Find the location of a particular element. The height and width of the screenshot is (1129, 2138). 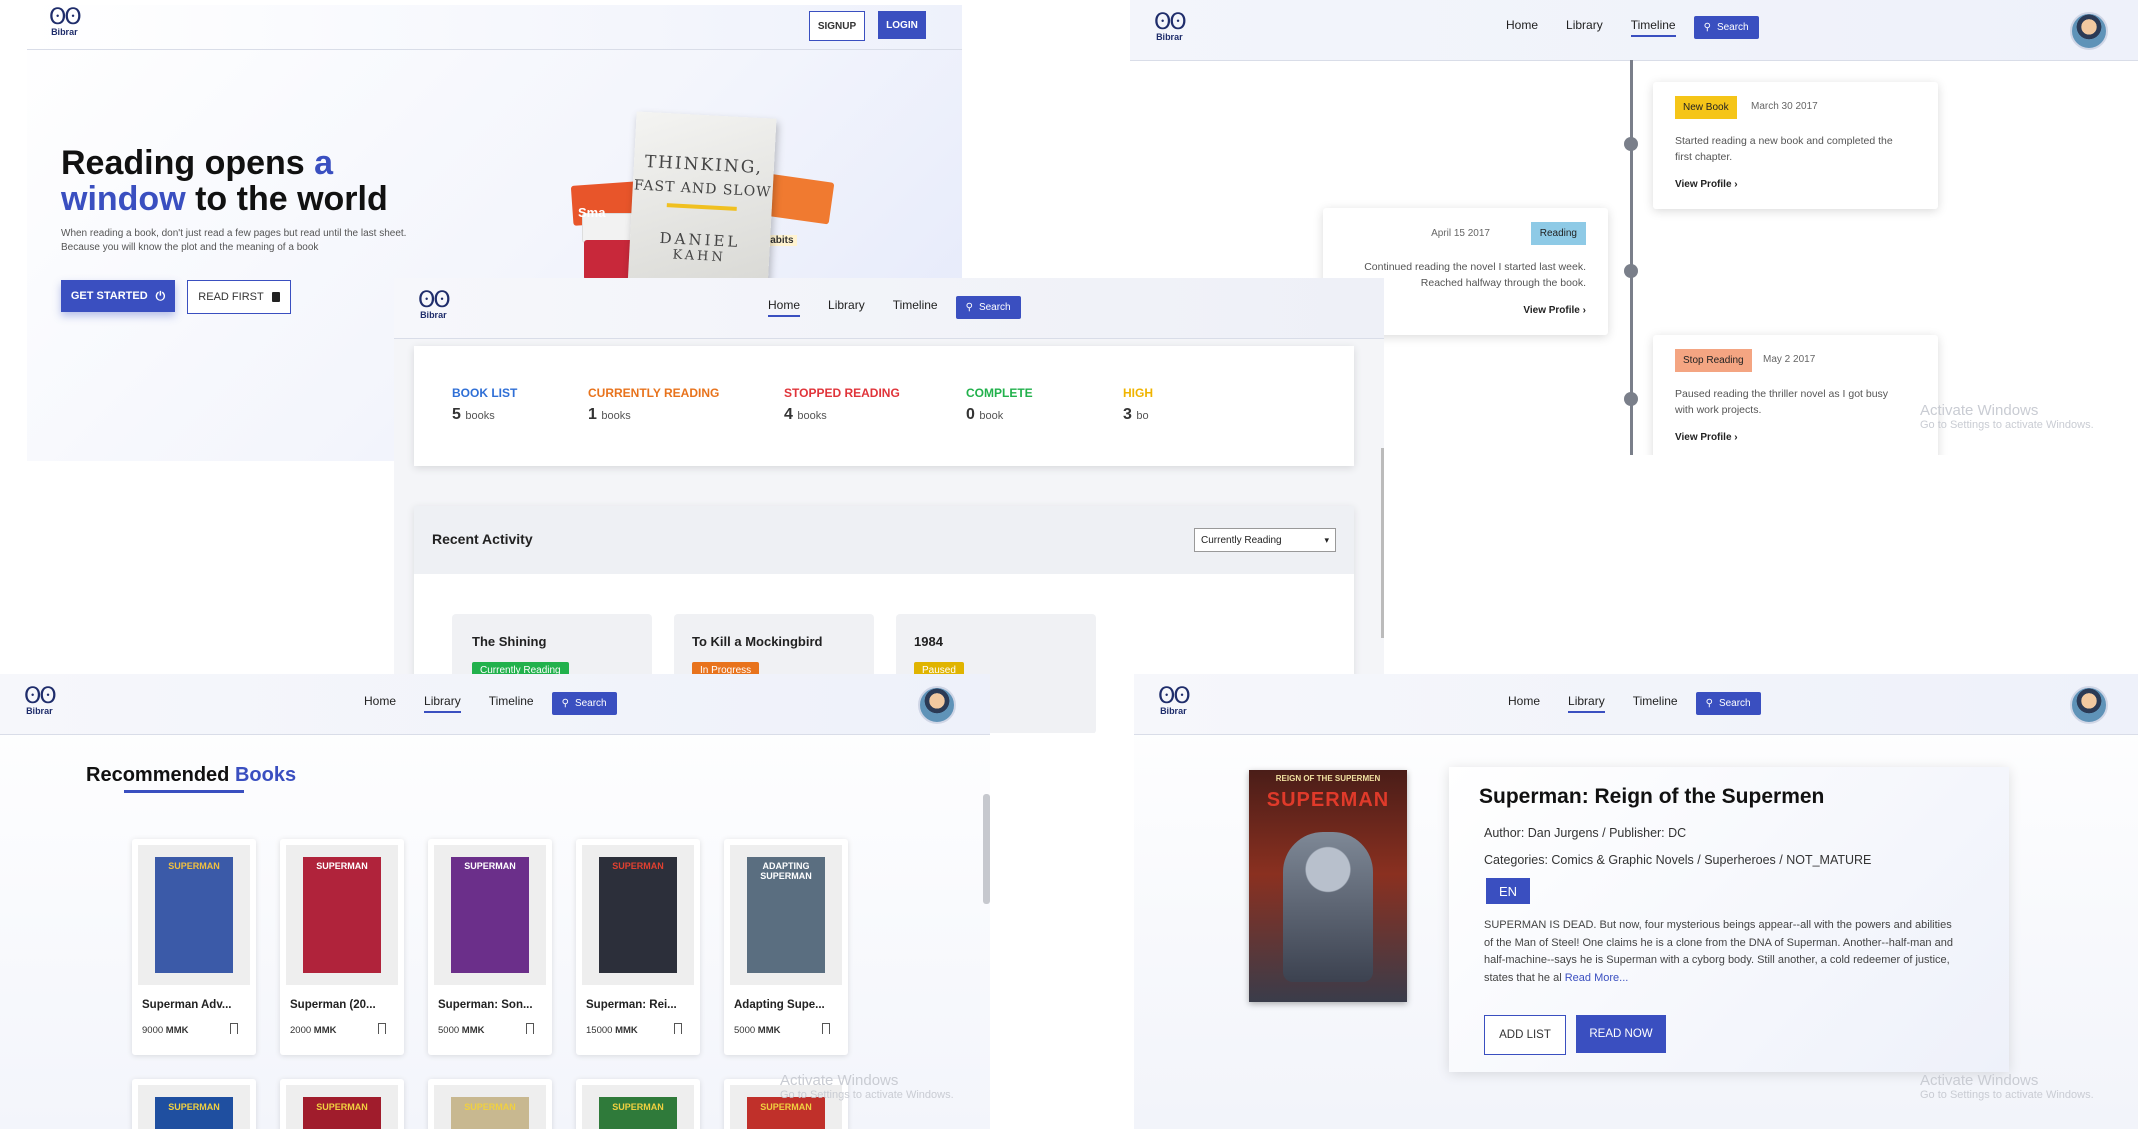

event-text-line-2: with work projects. is located at coordinates (1718, 410).